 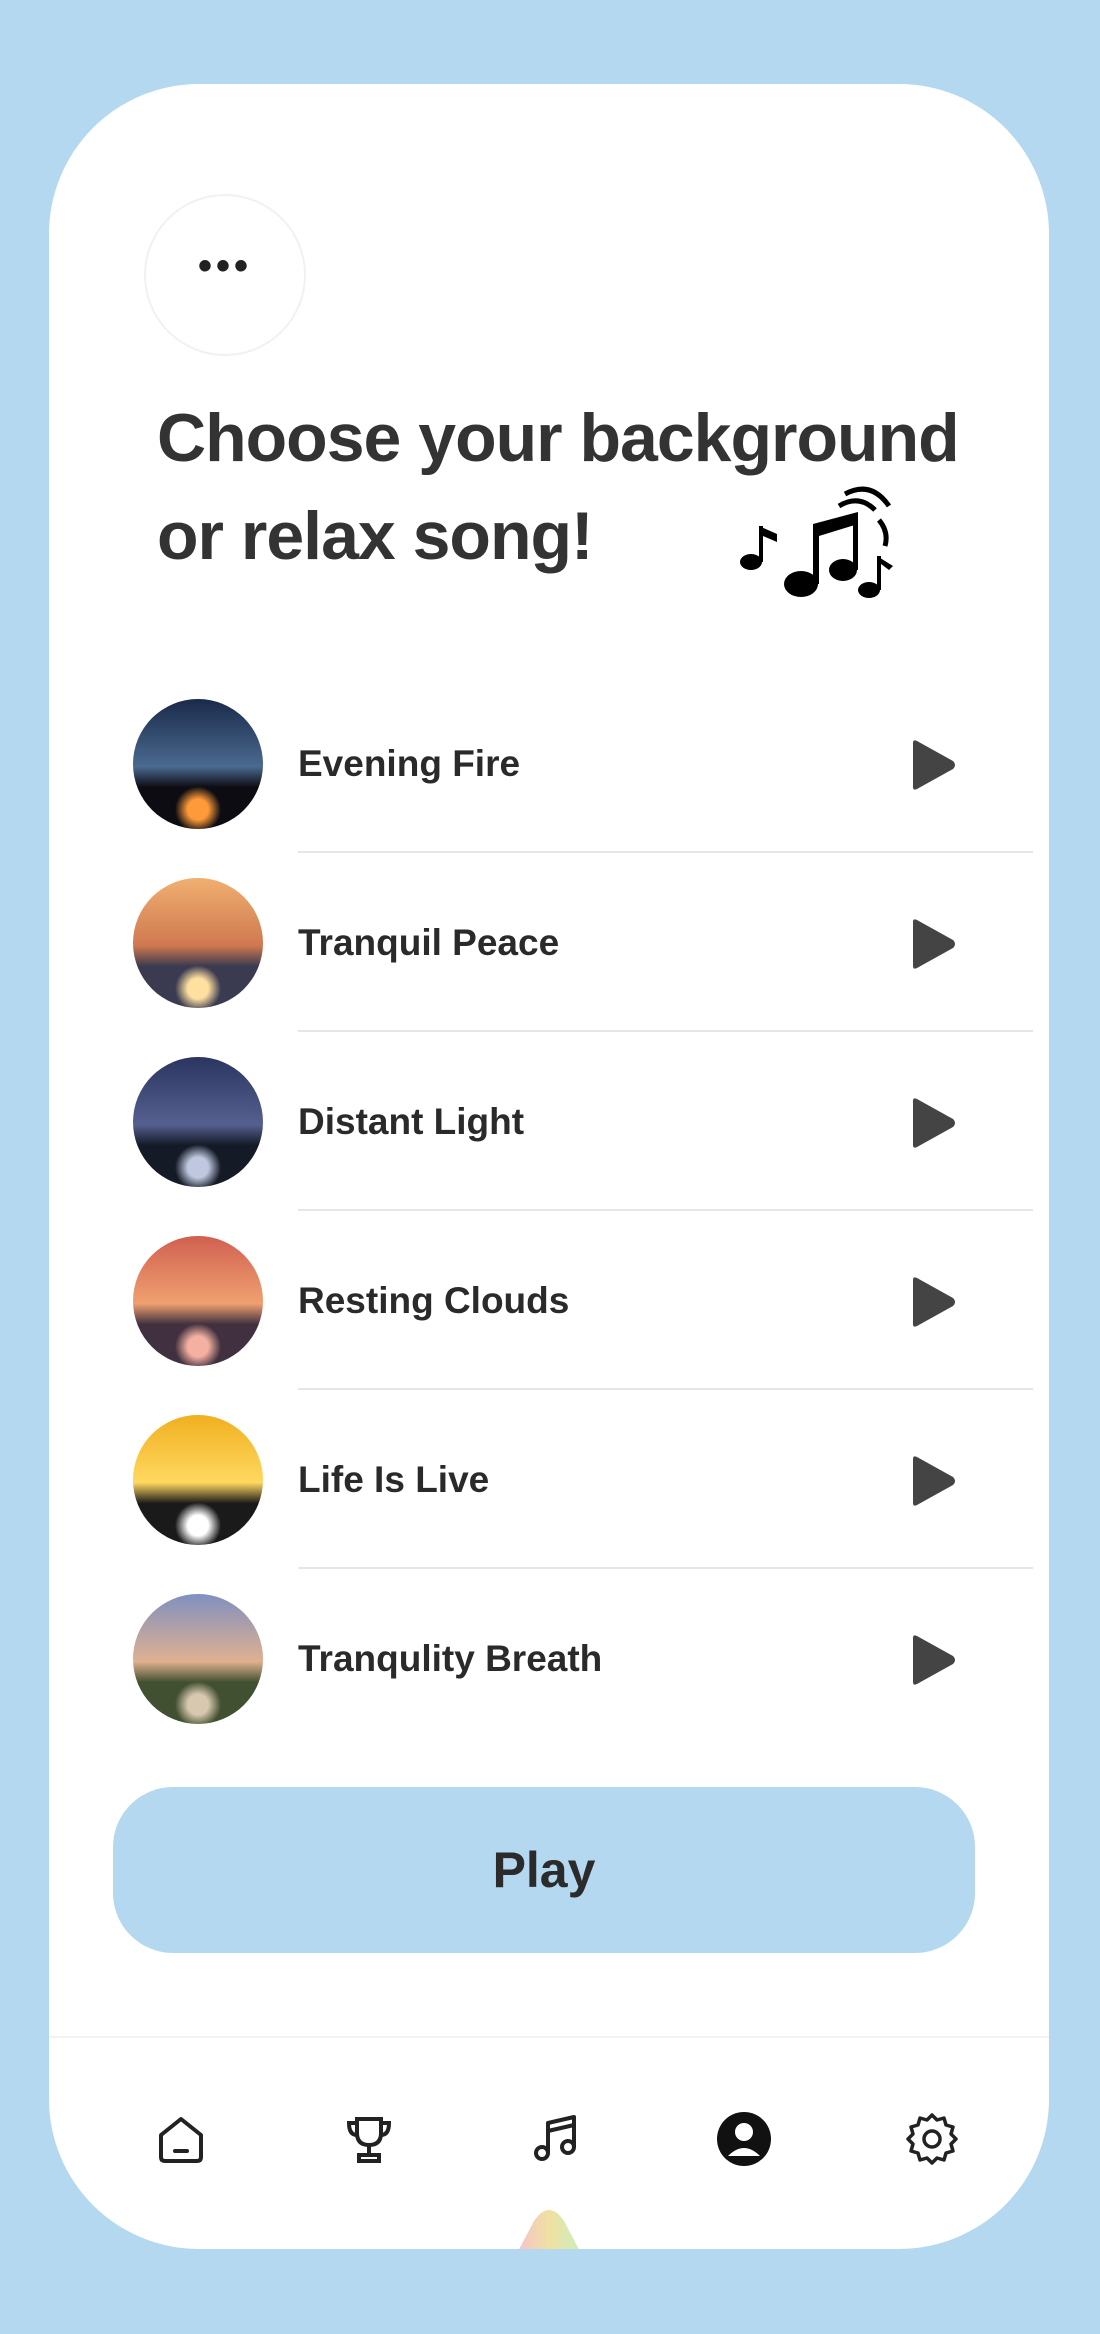 What do you see at coordinates (434, 1300) in the screenshot?
I see `song-title: Resting Clouds` at bounding box center [434, 1300].